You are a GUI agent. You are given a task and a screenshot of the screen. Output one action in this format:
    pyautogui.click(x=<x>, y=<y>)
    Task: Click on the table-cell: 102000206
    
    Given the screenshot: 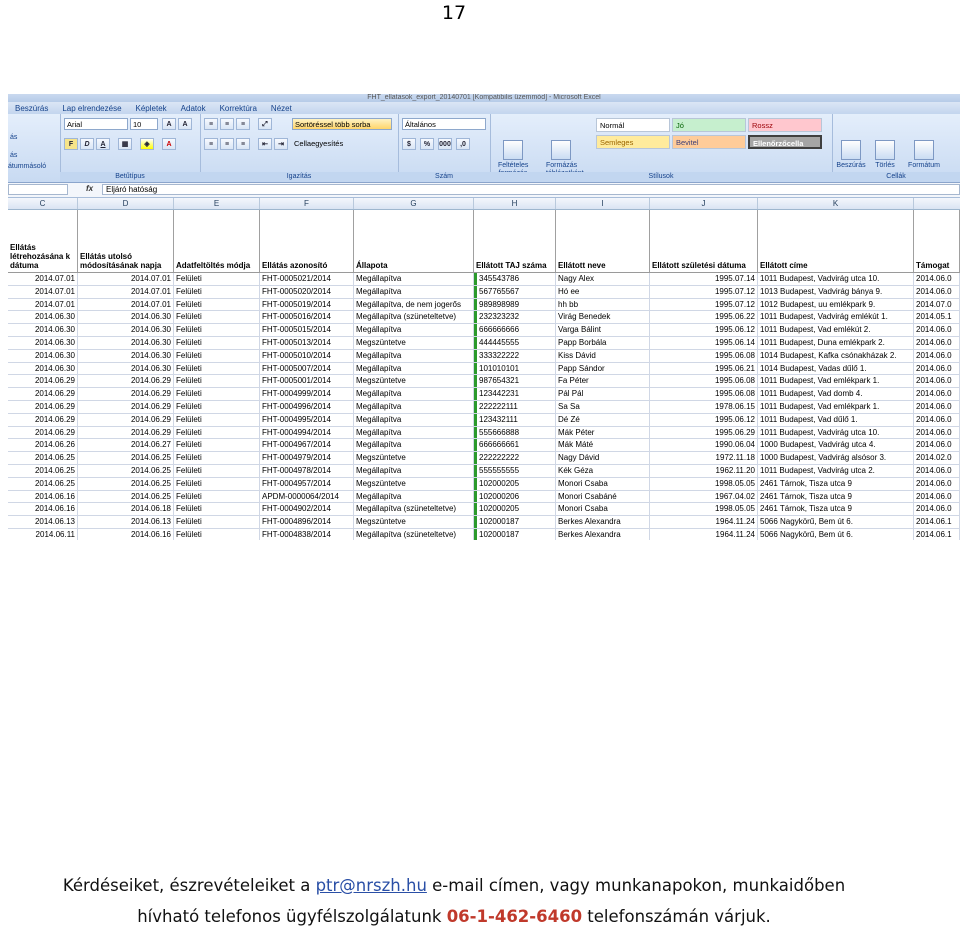 What is the action you would take?
    pyautogui.click(x=515, y=496)
    